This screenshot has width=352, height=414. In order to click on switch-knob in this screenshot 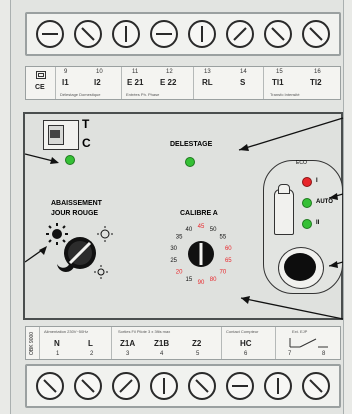, I will do `click(55, 134)`.